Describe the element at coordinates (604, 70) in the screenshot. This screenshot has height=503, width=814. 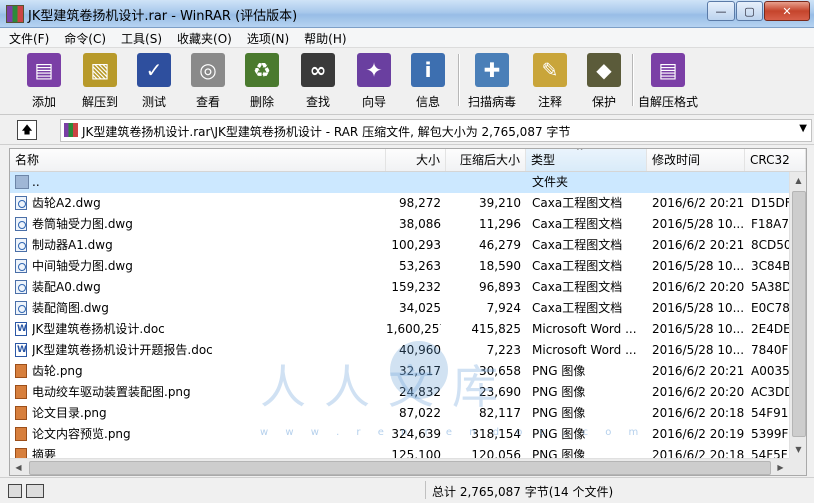
I see `protect-shield-icon: ◆` at that location.